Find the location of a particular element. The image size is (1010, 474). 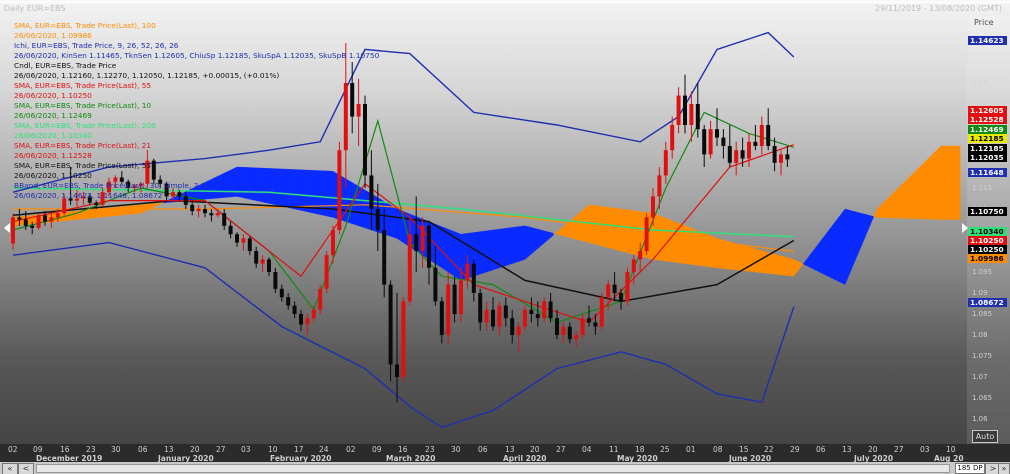

scroll-first-button: « is located at coordinates (10, 468).